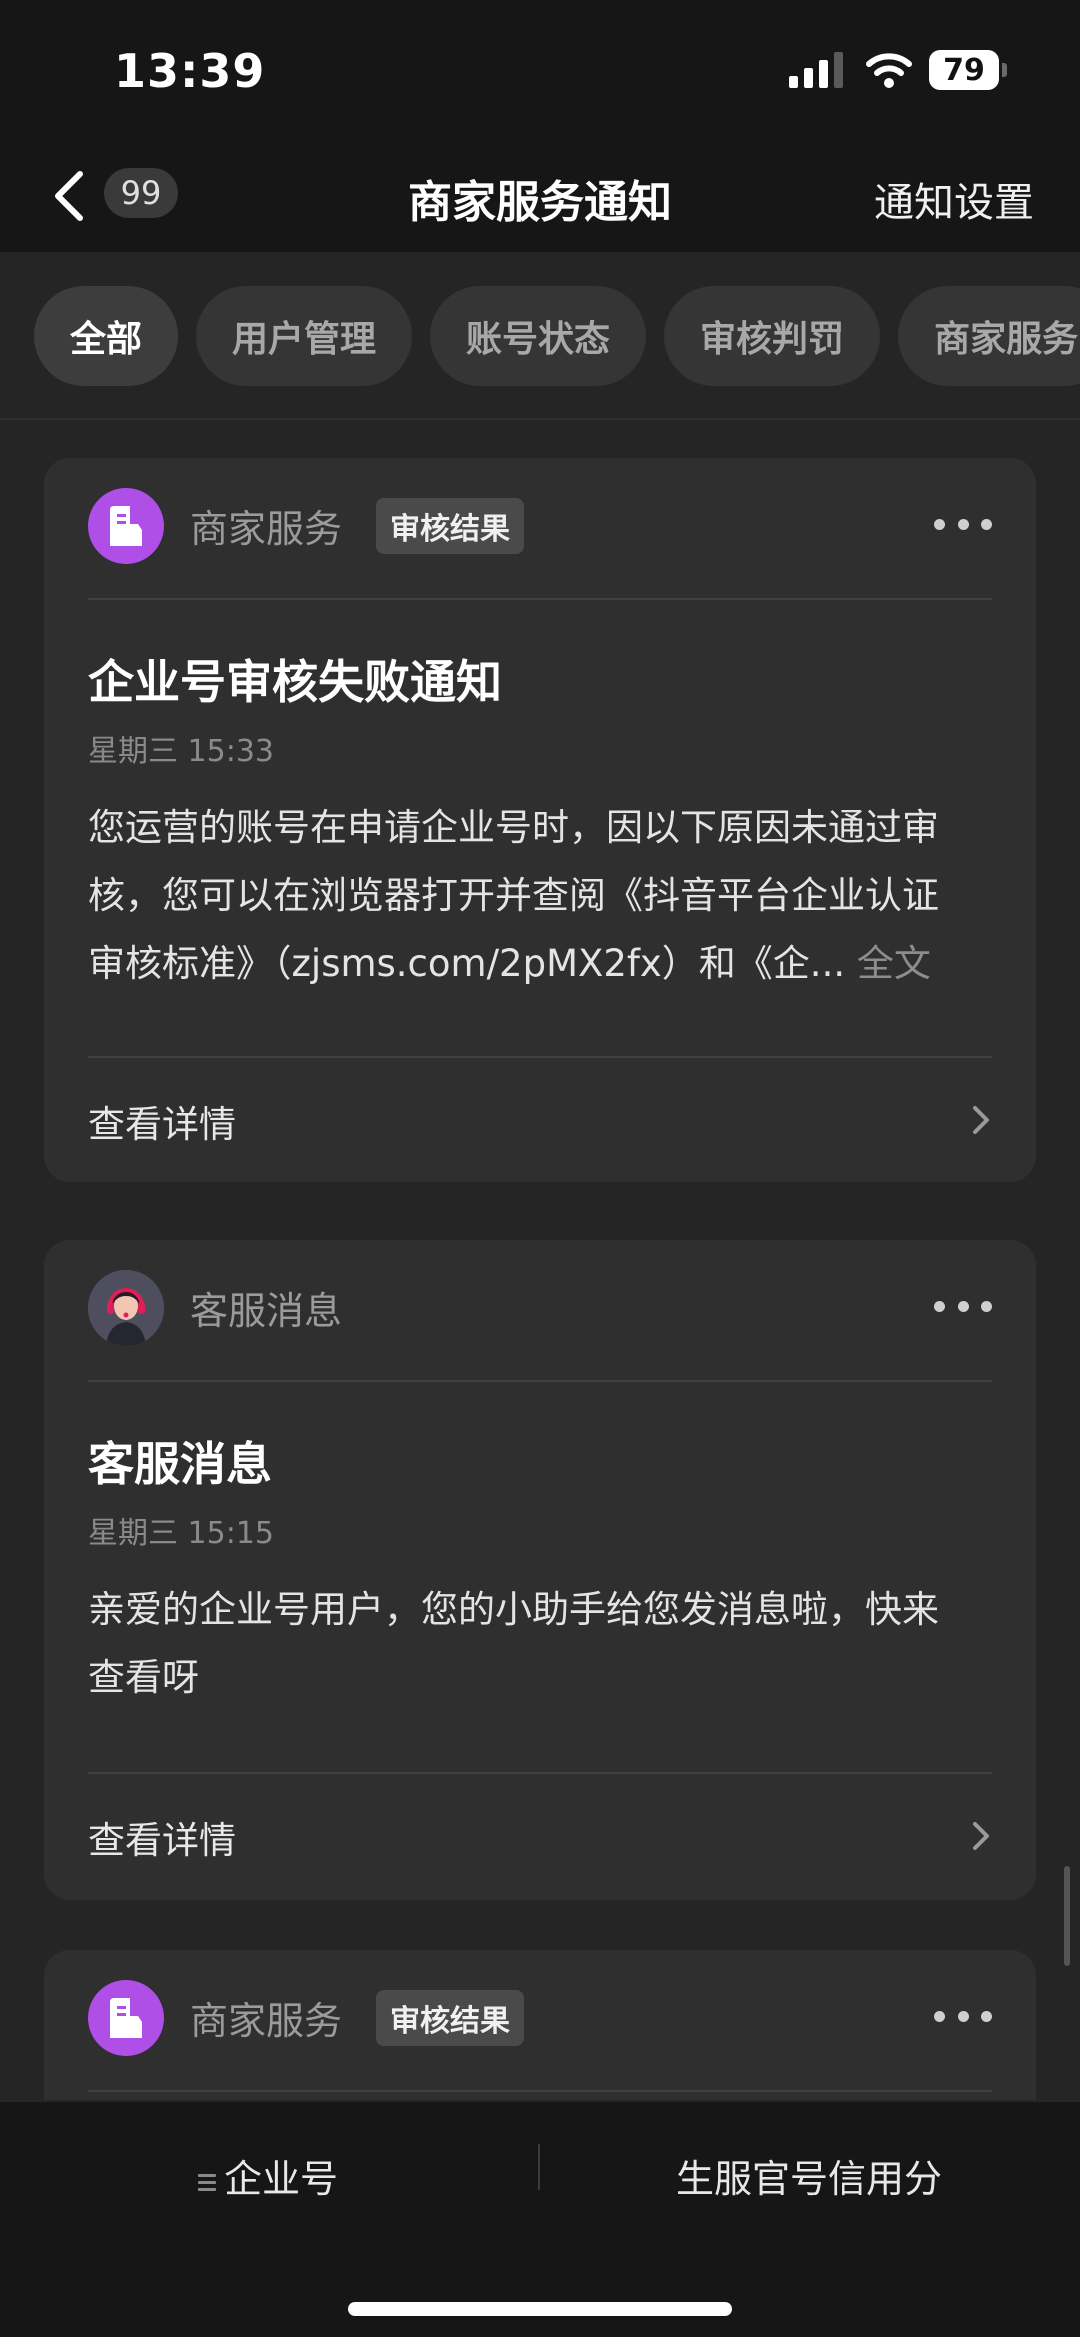 The width and height of the screenshot is (1080, 2337). Describe the element at coordinates (281, 2179) in the screenshot. I see `enterprise-account-label: 企业号` at that location.